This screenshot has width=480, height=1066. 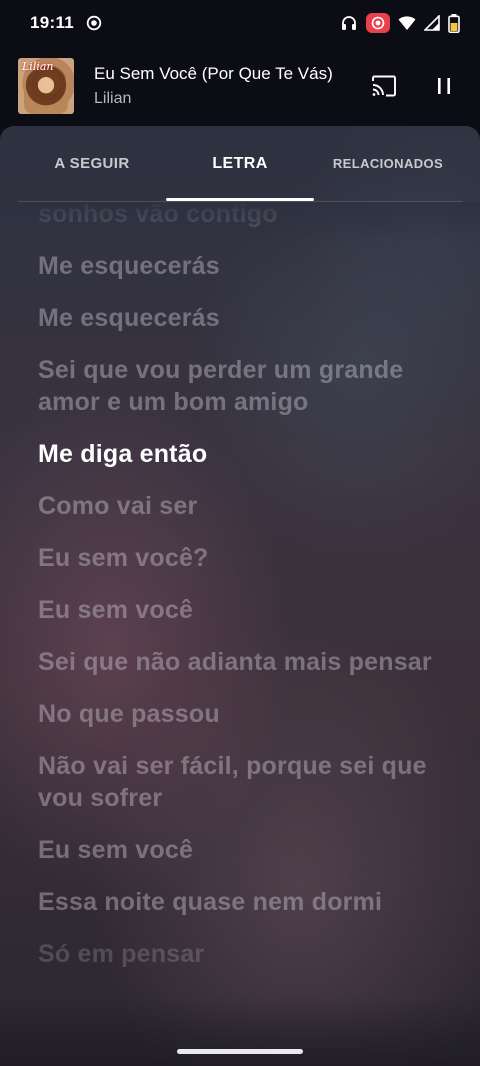 What do you see at coordinates (244, 902) in the screenshot?
I see `lyric-line: Essa noite quase nem dormi` at bounding box center [244, 902].